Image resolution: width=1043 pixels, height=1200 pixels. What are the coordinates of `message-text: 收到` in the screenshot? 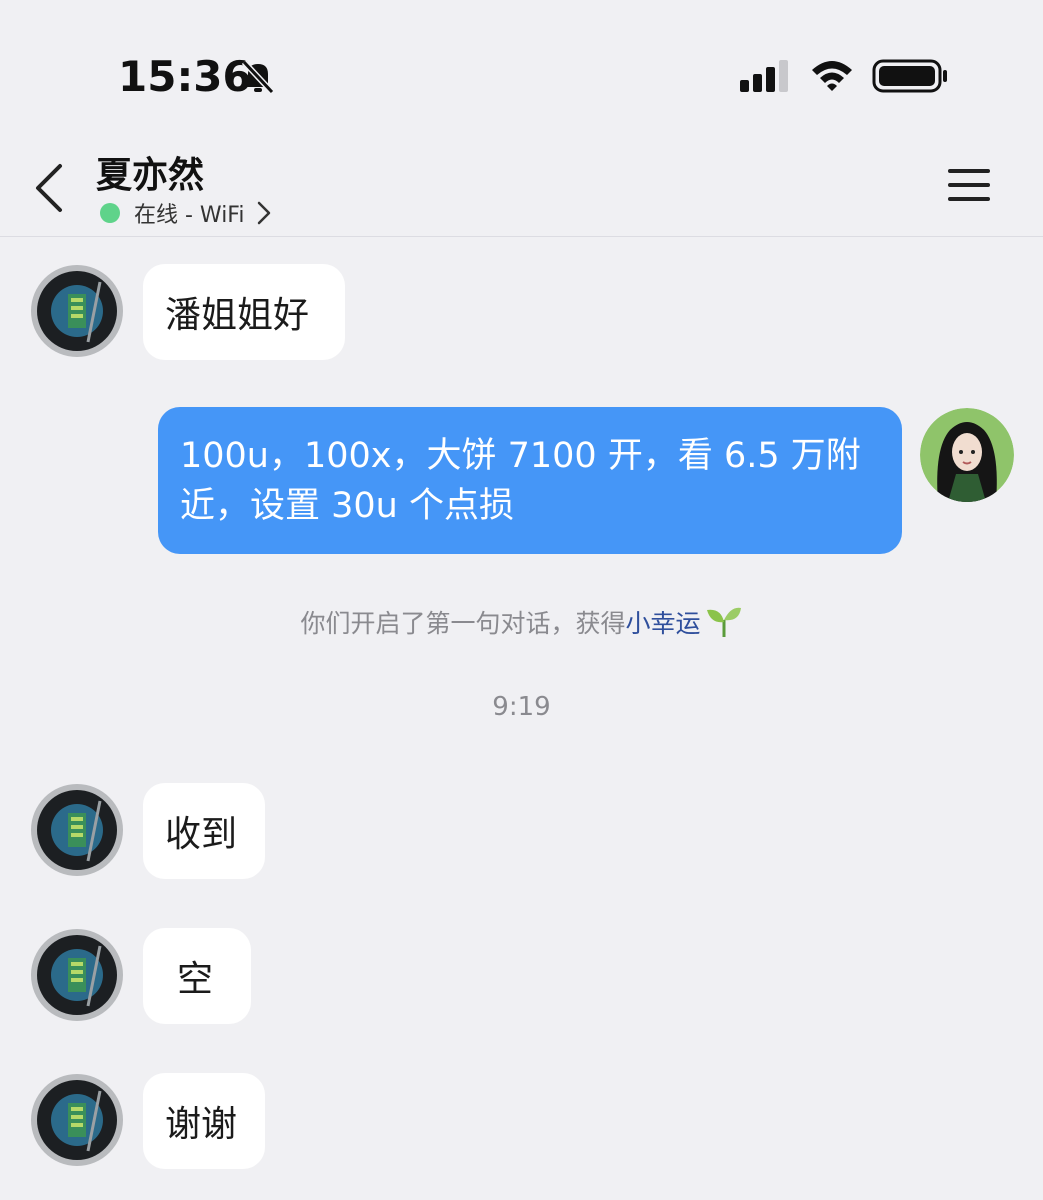 It's located at (201, 834).